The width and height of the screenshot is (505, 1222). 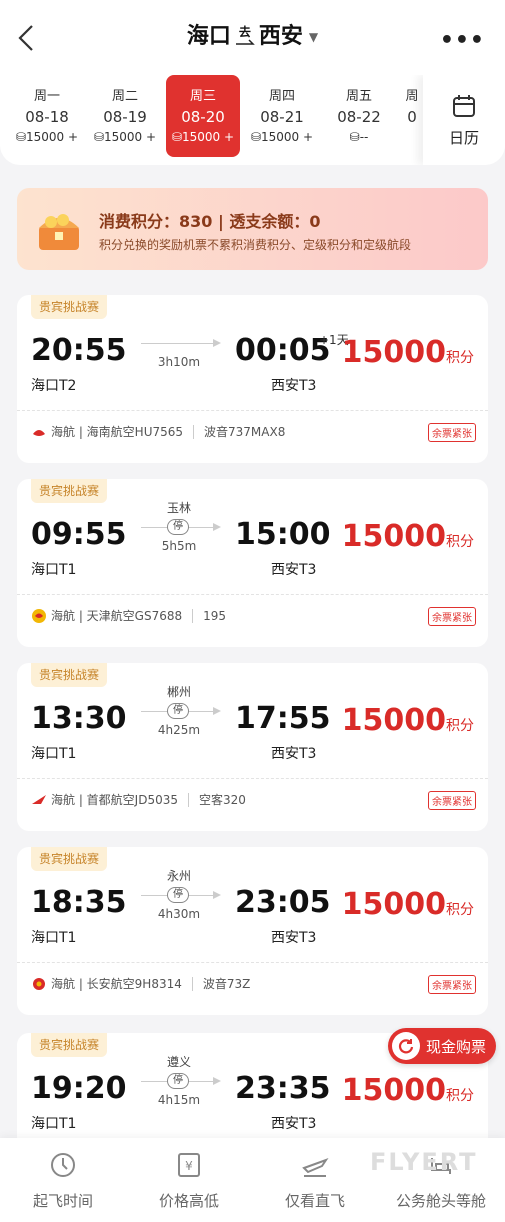 What do you see at coordinates (462, 40) in the screenshot?
I see `more-icon: •••` at bounding box center [462, 40].